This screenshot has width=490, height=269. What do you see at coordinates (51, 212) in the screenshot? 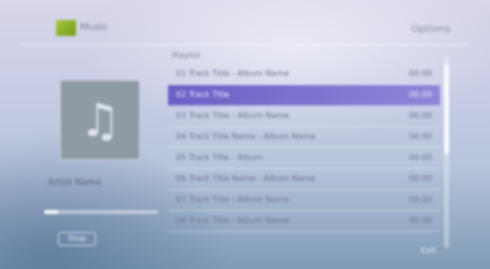
I see `playback-progress-fill` at bounding box center [51, 212].